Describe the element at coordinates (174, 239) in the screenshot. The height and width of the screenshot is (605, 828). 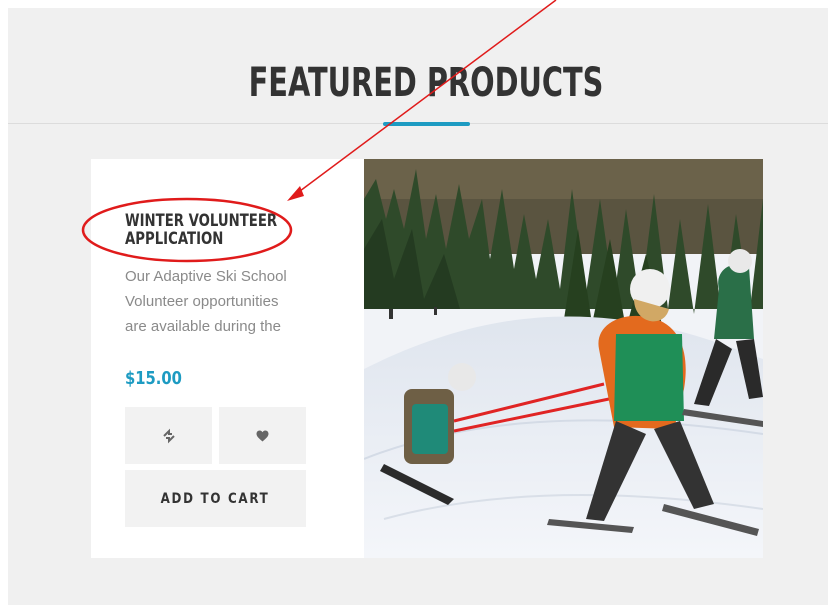
I see `product-name-line-2: APPLICATION` at that location.